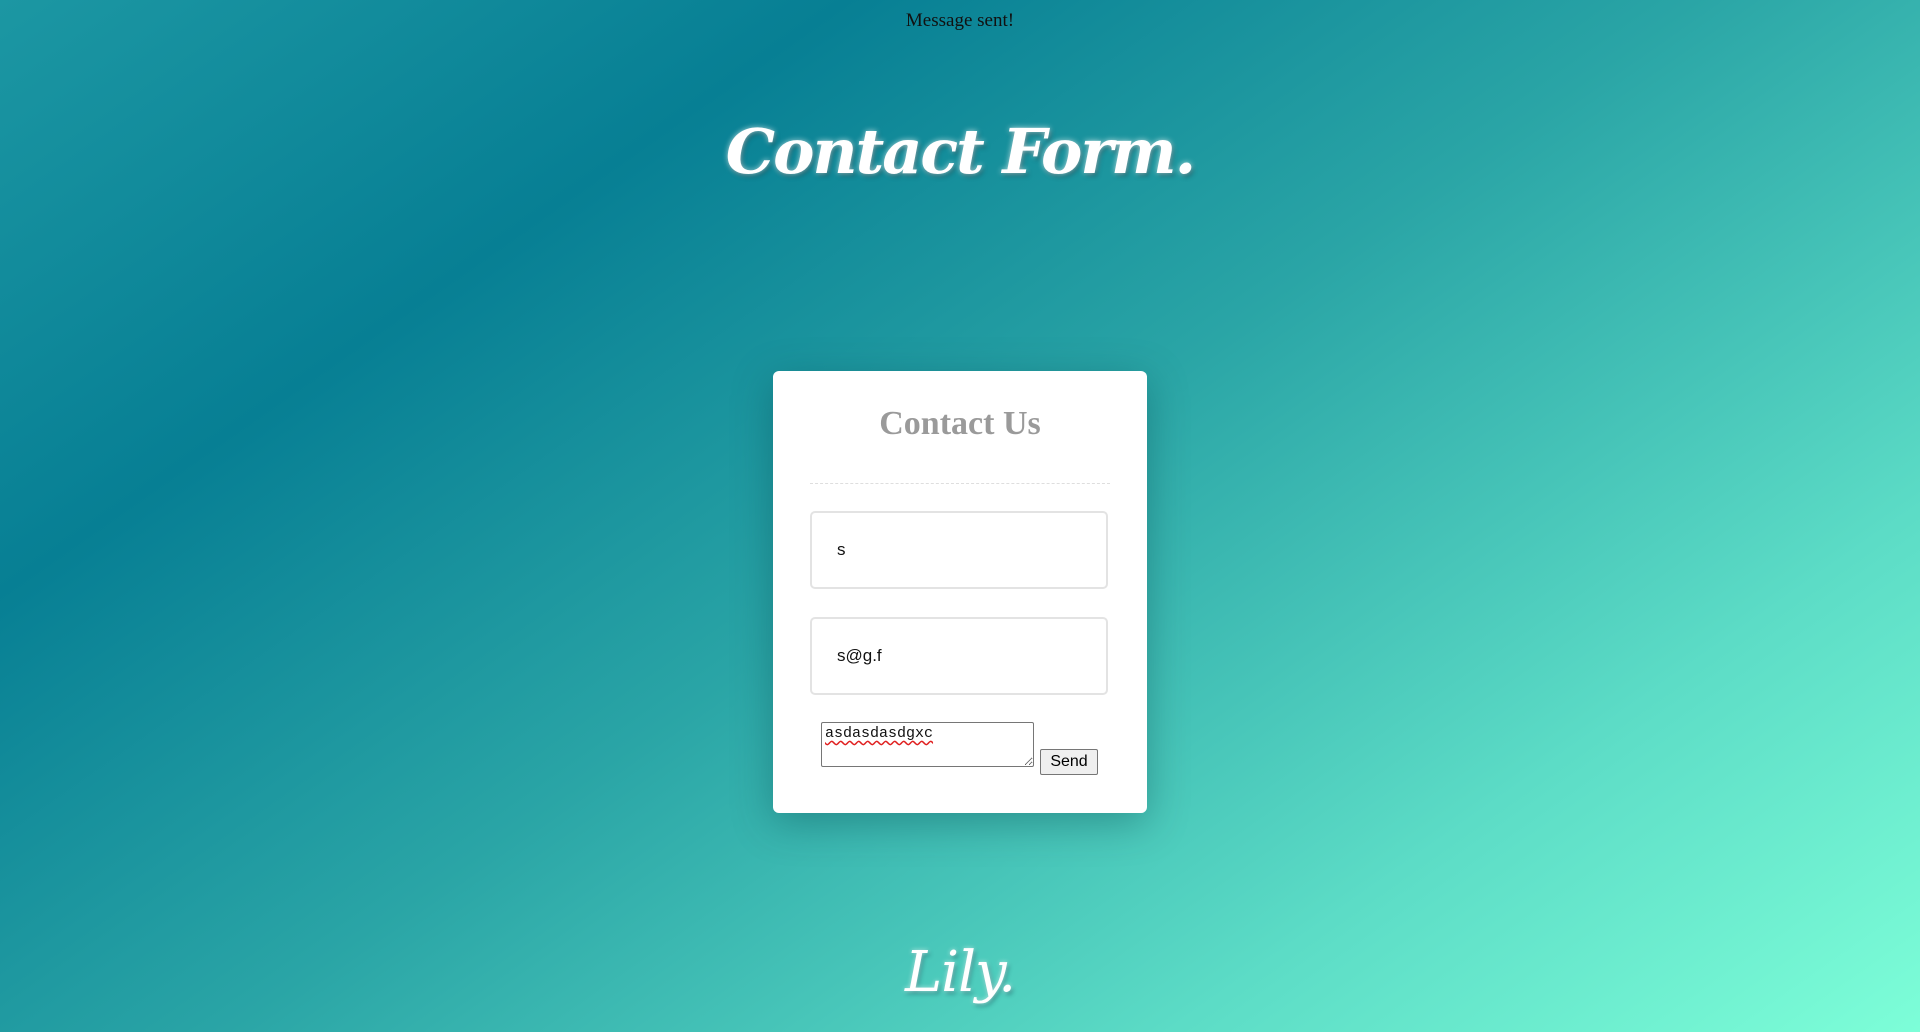  What do you see at coordinates (959, 656) in the screenshot?
I see `email-field` at bounding box center [959, 656].